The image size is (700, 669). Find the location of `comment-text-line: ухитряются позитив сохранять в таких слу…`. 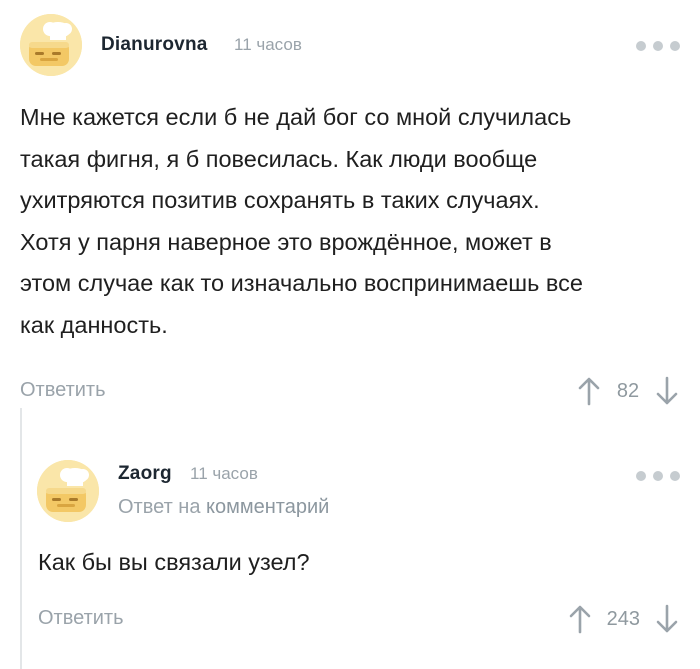

comment-text-line: ухитряются позитив сохранять в таких слу… is located at coordinates (280, 200).